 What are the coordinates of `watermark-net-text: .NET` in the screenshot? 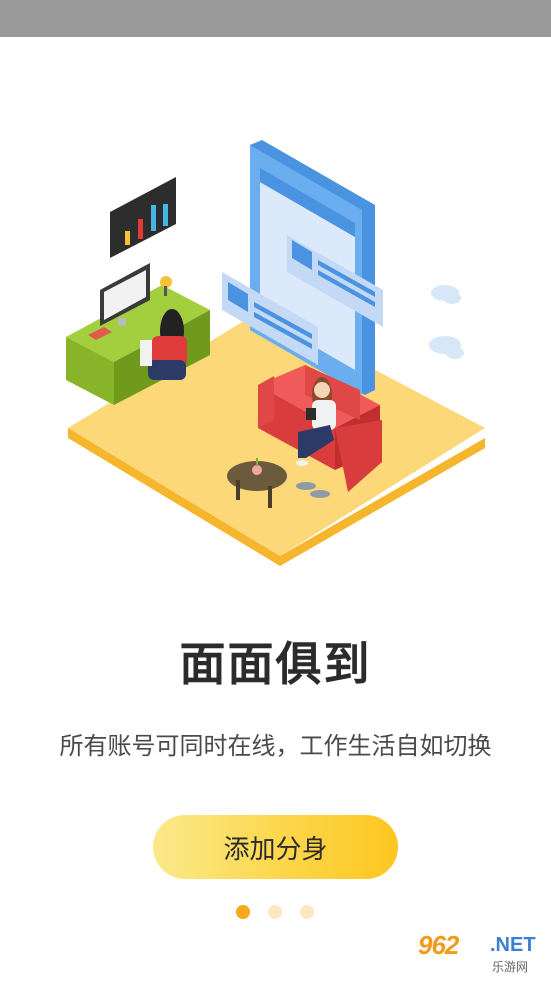 It's located at (513, 945).